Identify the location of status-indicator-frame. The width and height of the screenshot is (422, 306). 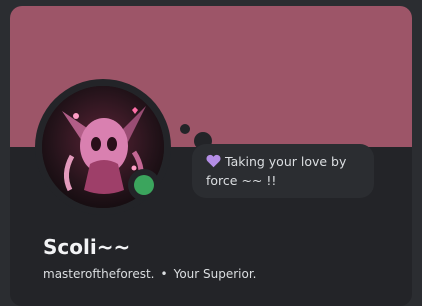
(144, 185).